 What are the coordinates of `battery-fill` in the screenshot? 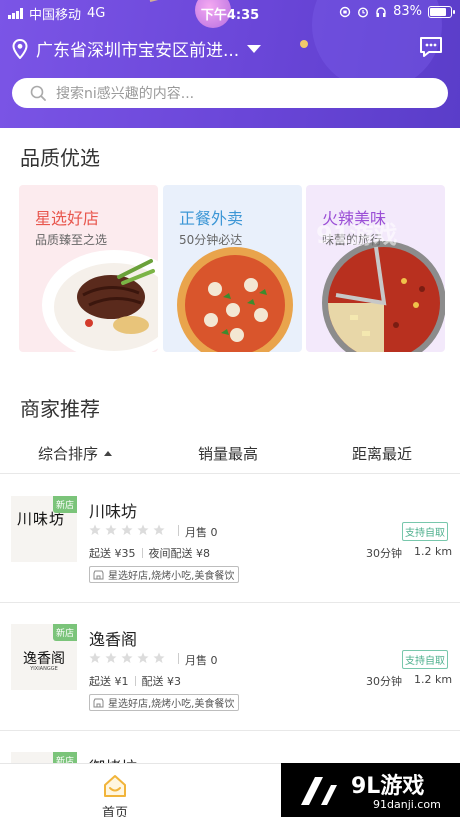 It's located at (438, 11).